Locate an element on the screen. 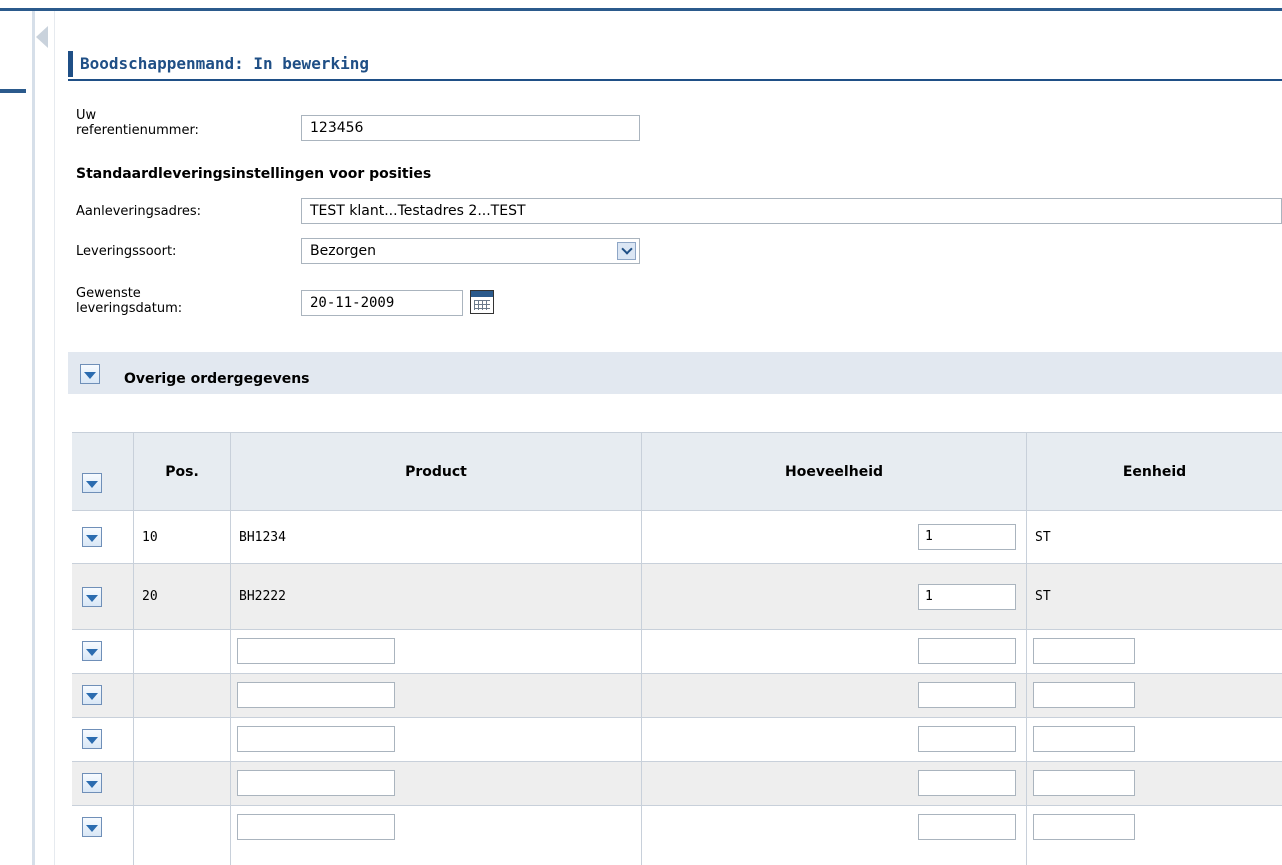  reference-label-line2: referentienummer: is located at coordinates (137, 130).